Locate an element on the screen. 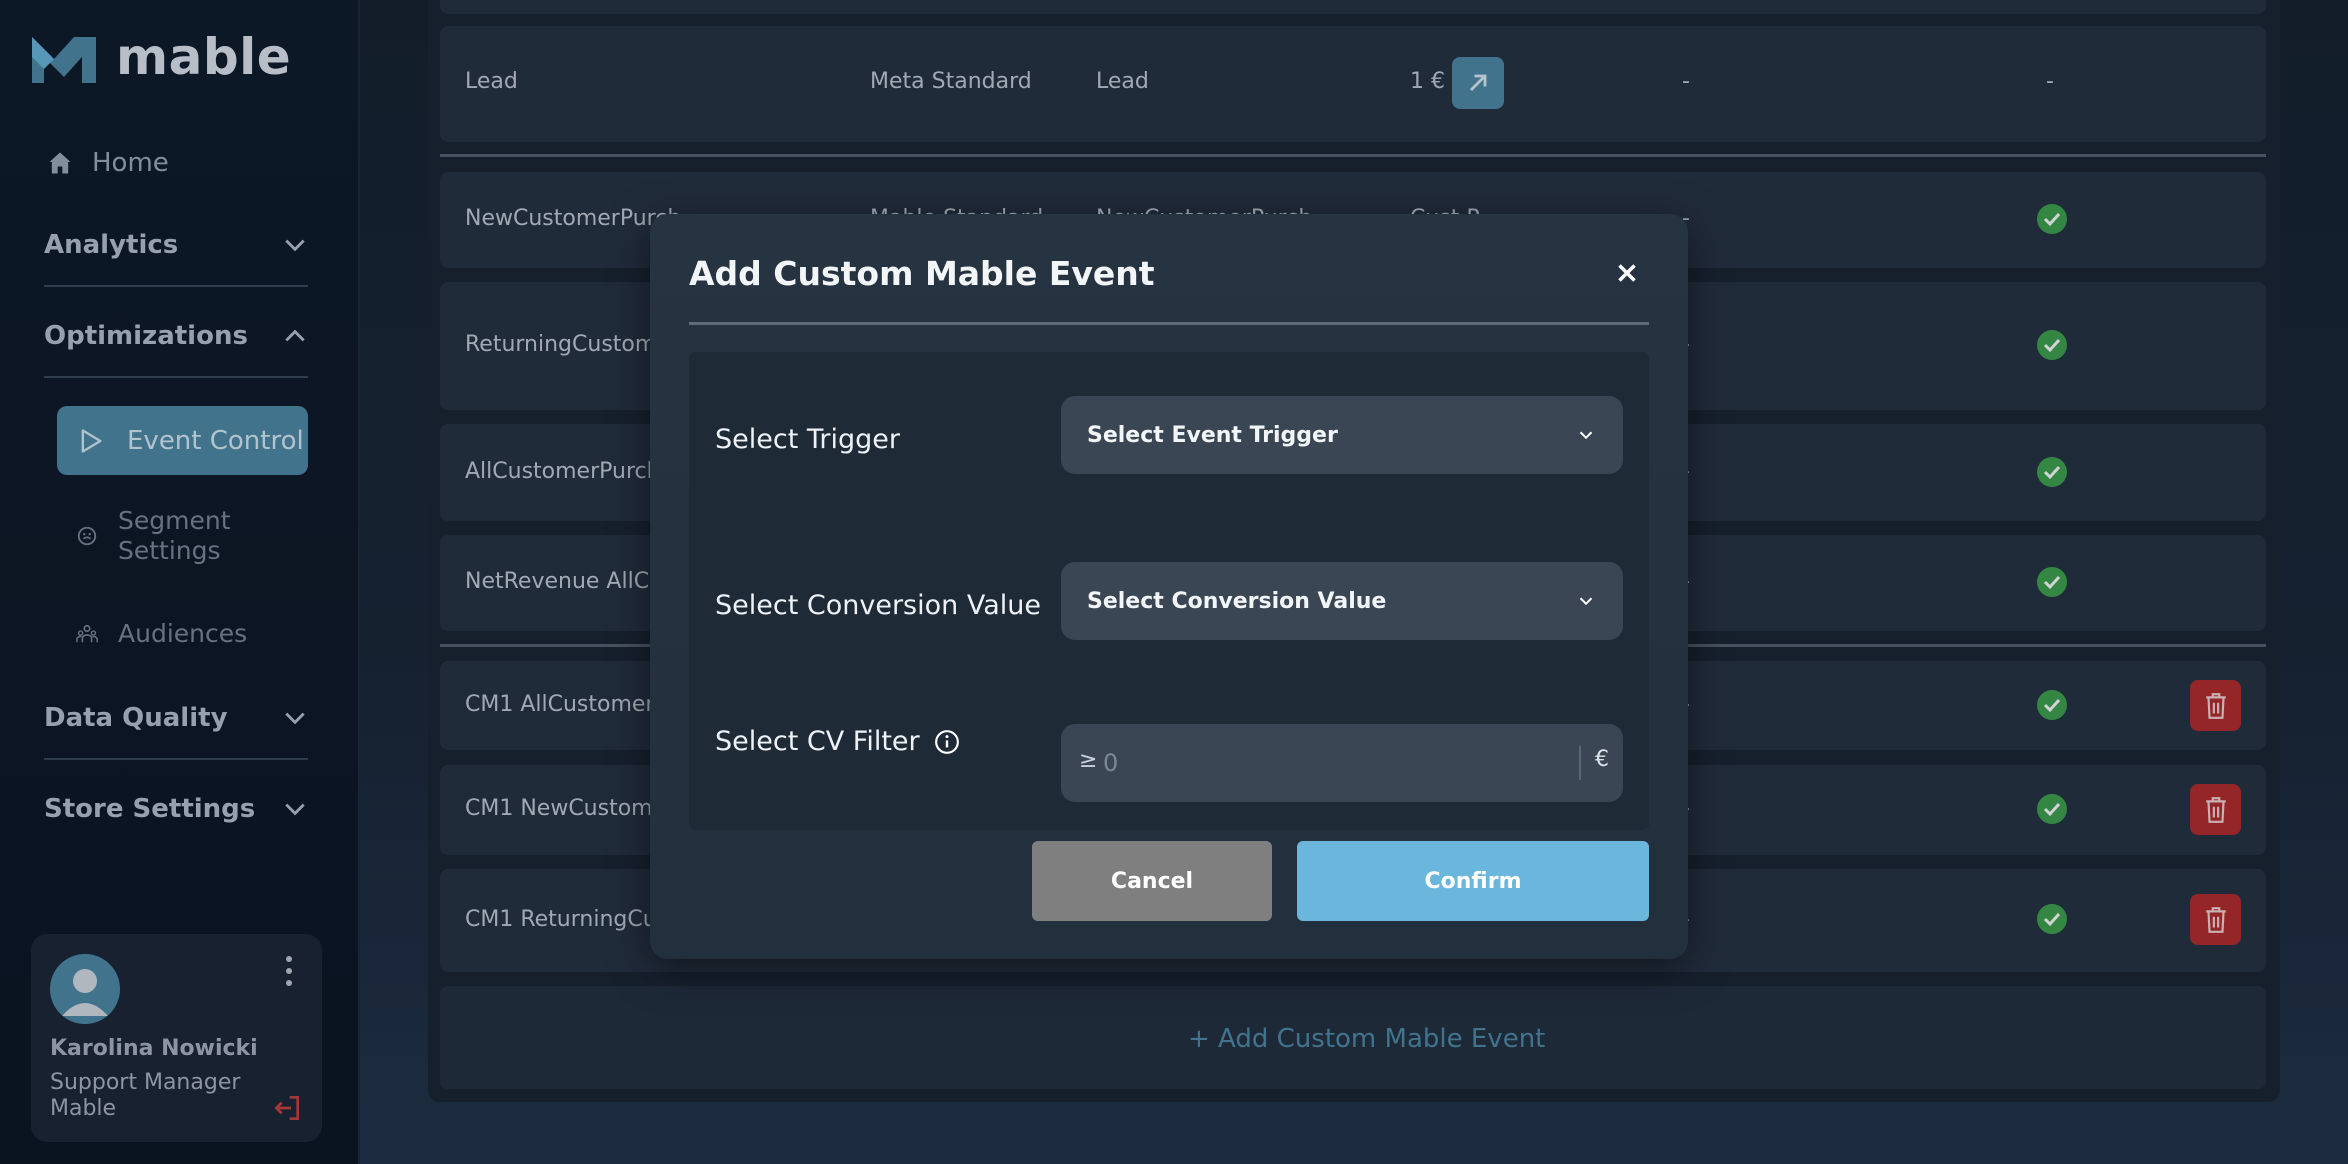  arrow-up-right-icon is located at coordinates (1478, 82).